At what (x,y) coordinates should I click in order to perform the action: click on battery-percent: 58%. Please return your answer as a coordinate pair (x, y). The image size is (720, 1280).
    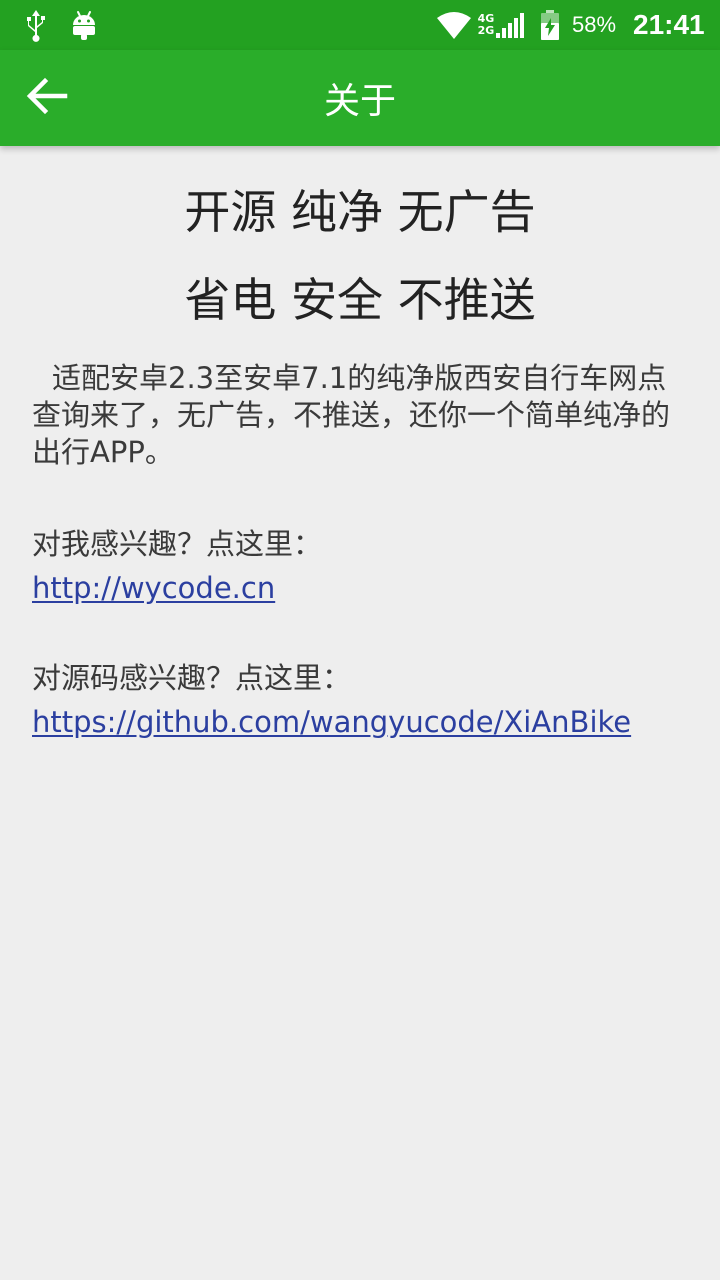
    Looking at the image, I should click on (594, 24).